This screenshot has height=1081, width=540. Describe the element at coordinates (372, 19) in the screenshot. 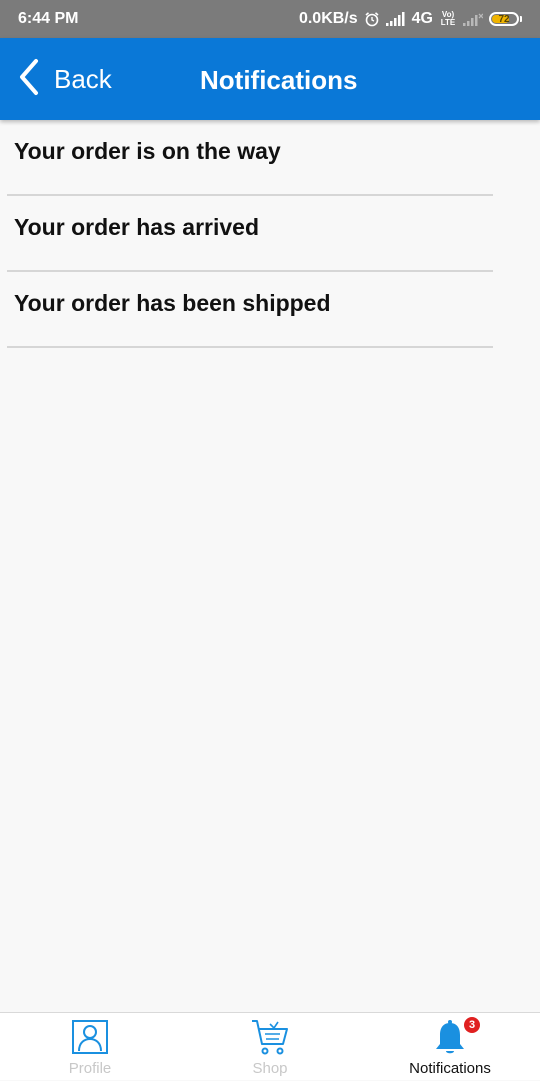

I see `alarm-icon` at that location.